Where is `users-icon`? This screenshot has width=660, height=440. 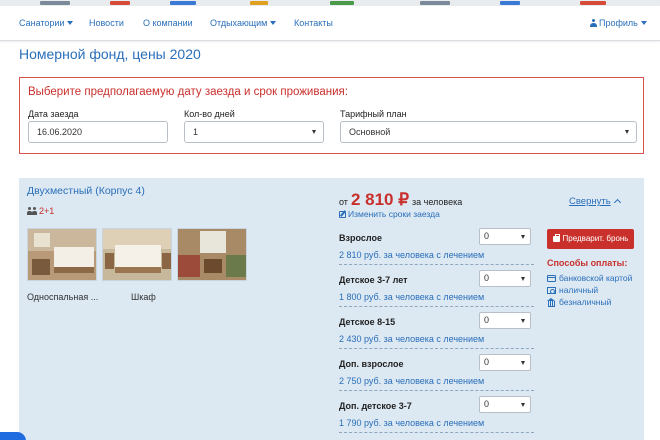 users-icon is located at coordinates (32, 211).